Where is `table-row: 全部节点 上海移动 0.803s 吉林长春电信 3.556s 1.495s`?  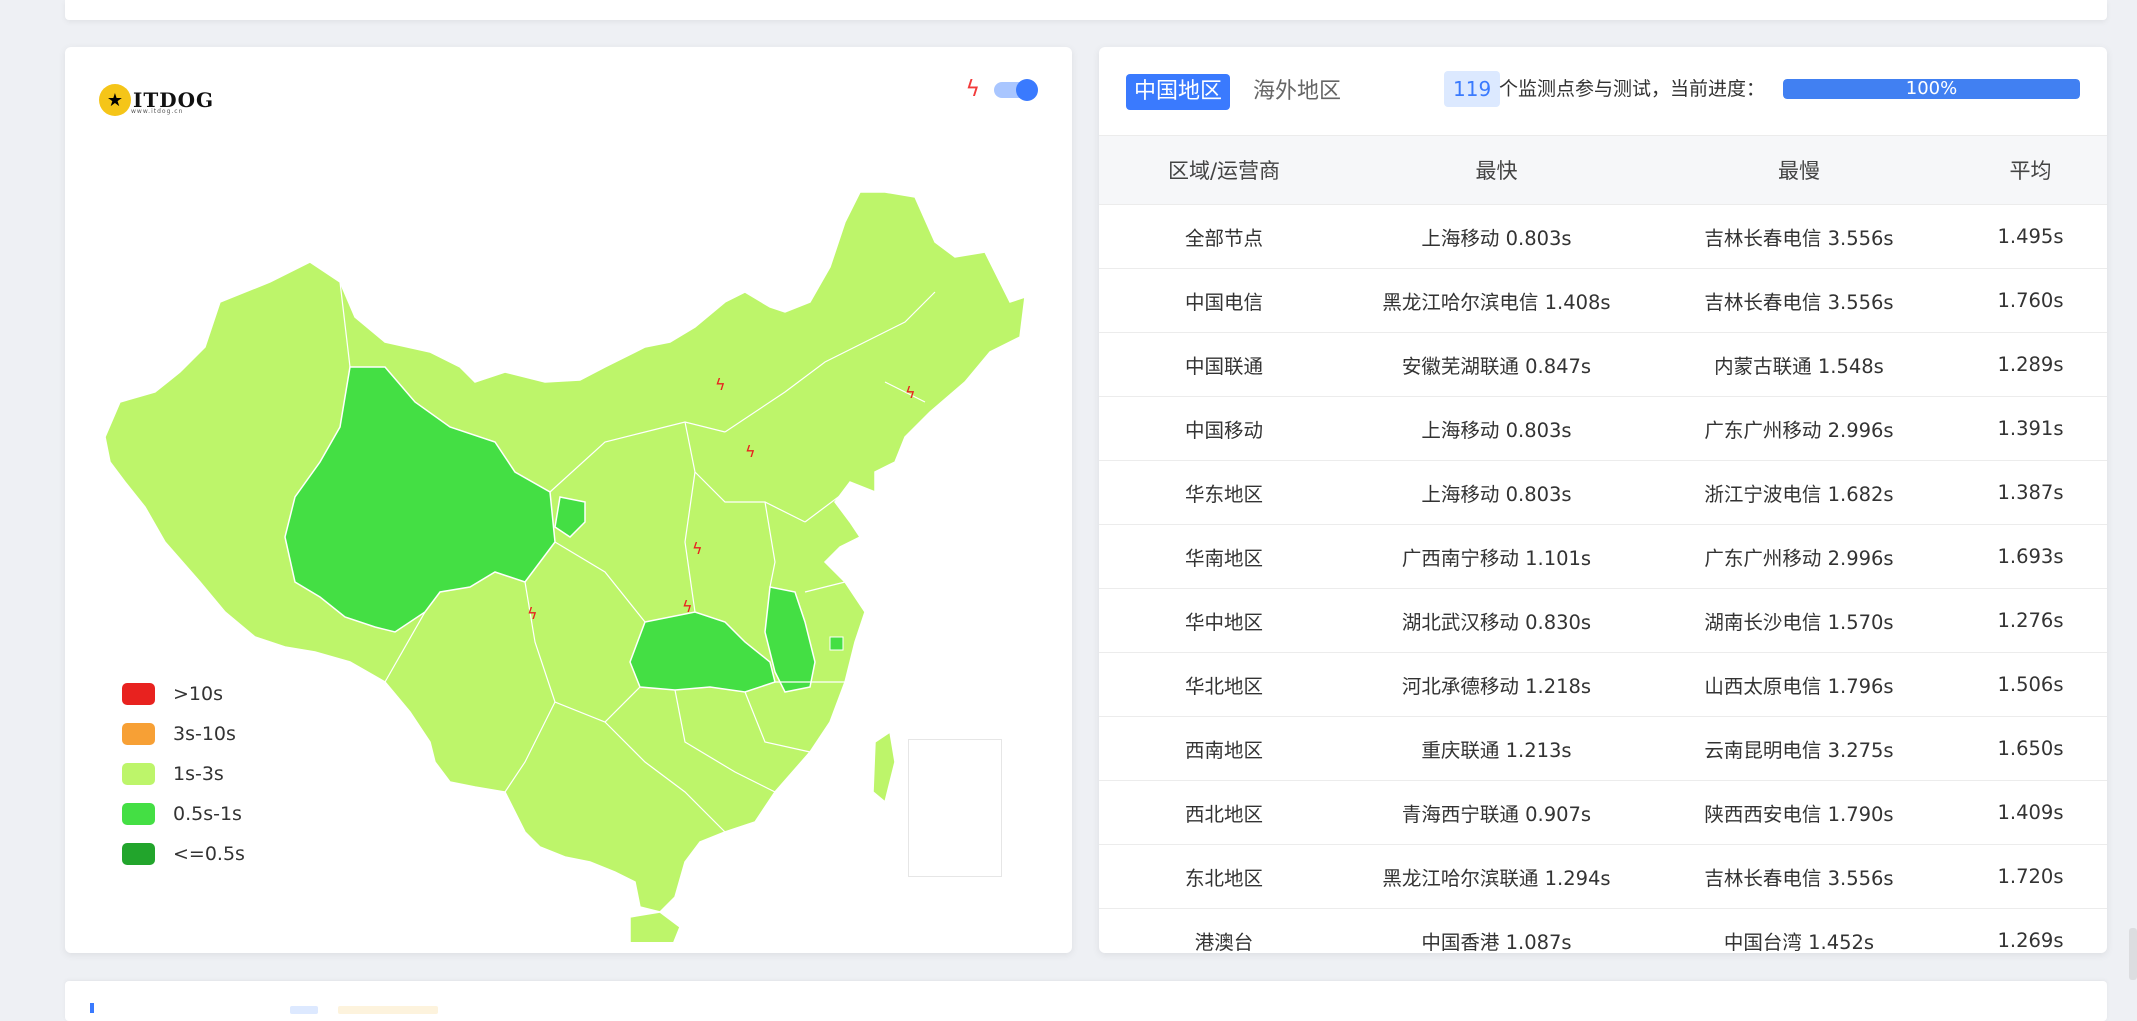
table-row: 全部节点 上海移动 0.803s 吉林长春电信 3.556s 1.495s is located at coordinates (1603, 236).